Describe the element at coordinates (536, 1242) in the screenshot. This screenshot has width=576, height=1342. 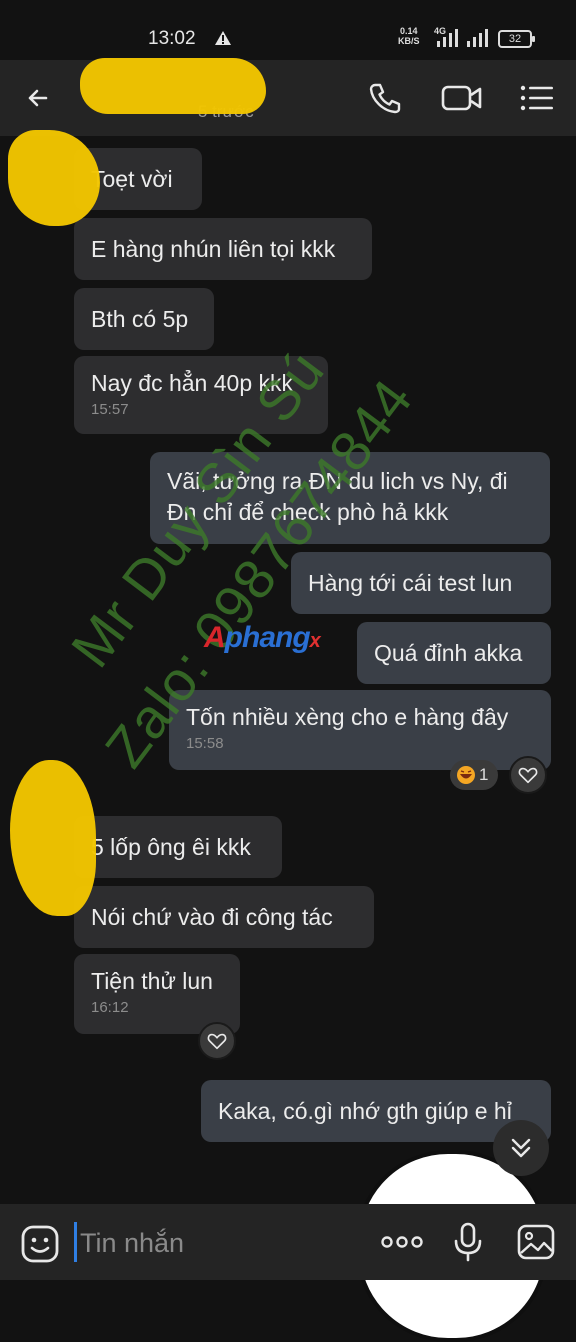
I see `image-icon` at that location.